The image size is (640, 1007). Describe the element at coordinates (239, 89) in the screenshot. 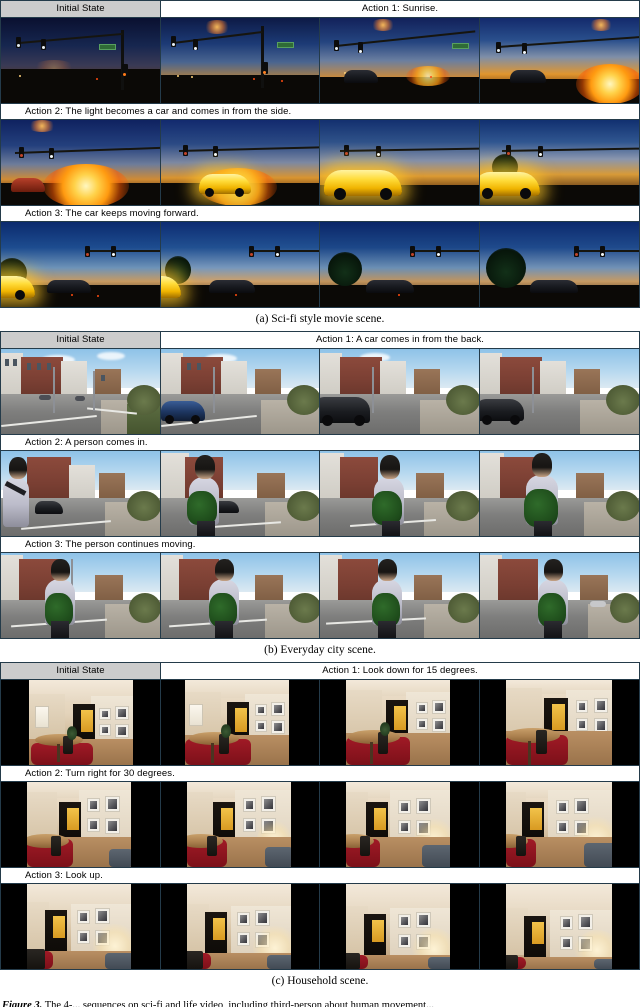

I see `skyline` at that location.